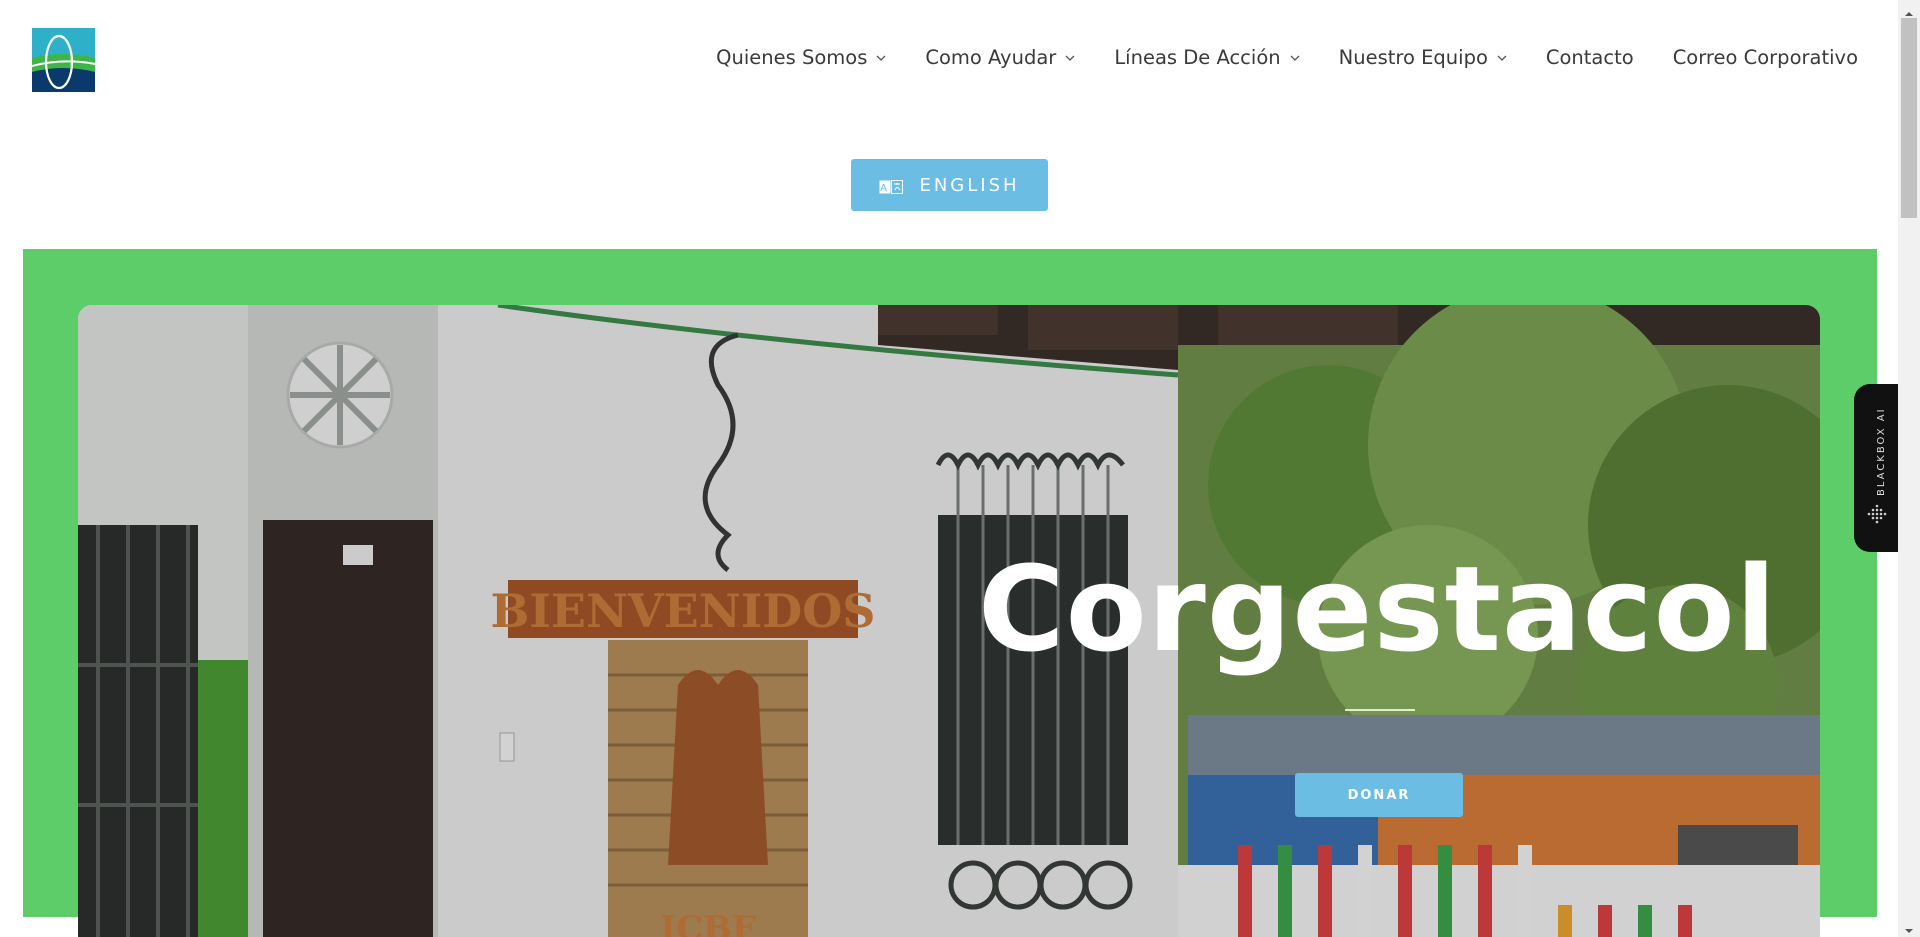 This screenshot has width=1920, height=937. I want to click on site-logo, so click(63, 60).